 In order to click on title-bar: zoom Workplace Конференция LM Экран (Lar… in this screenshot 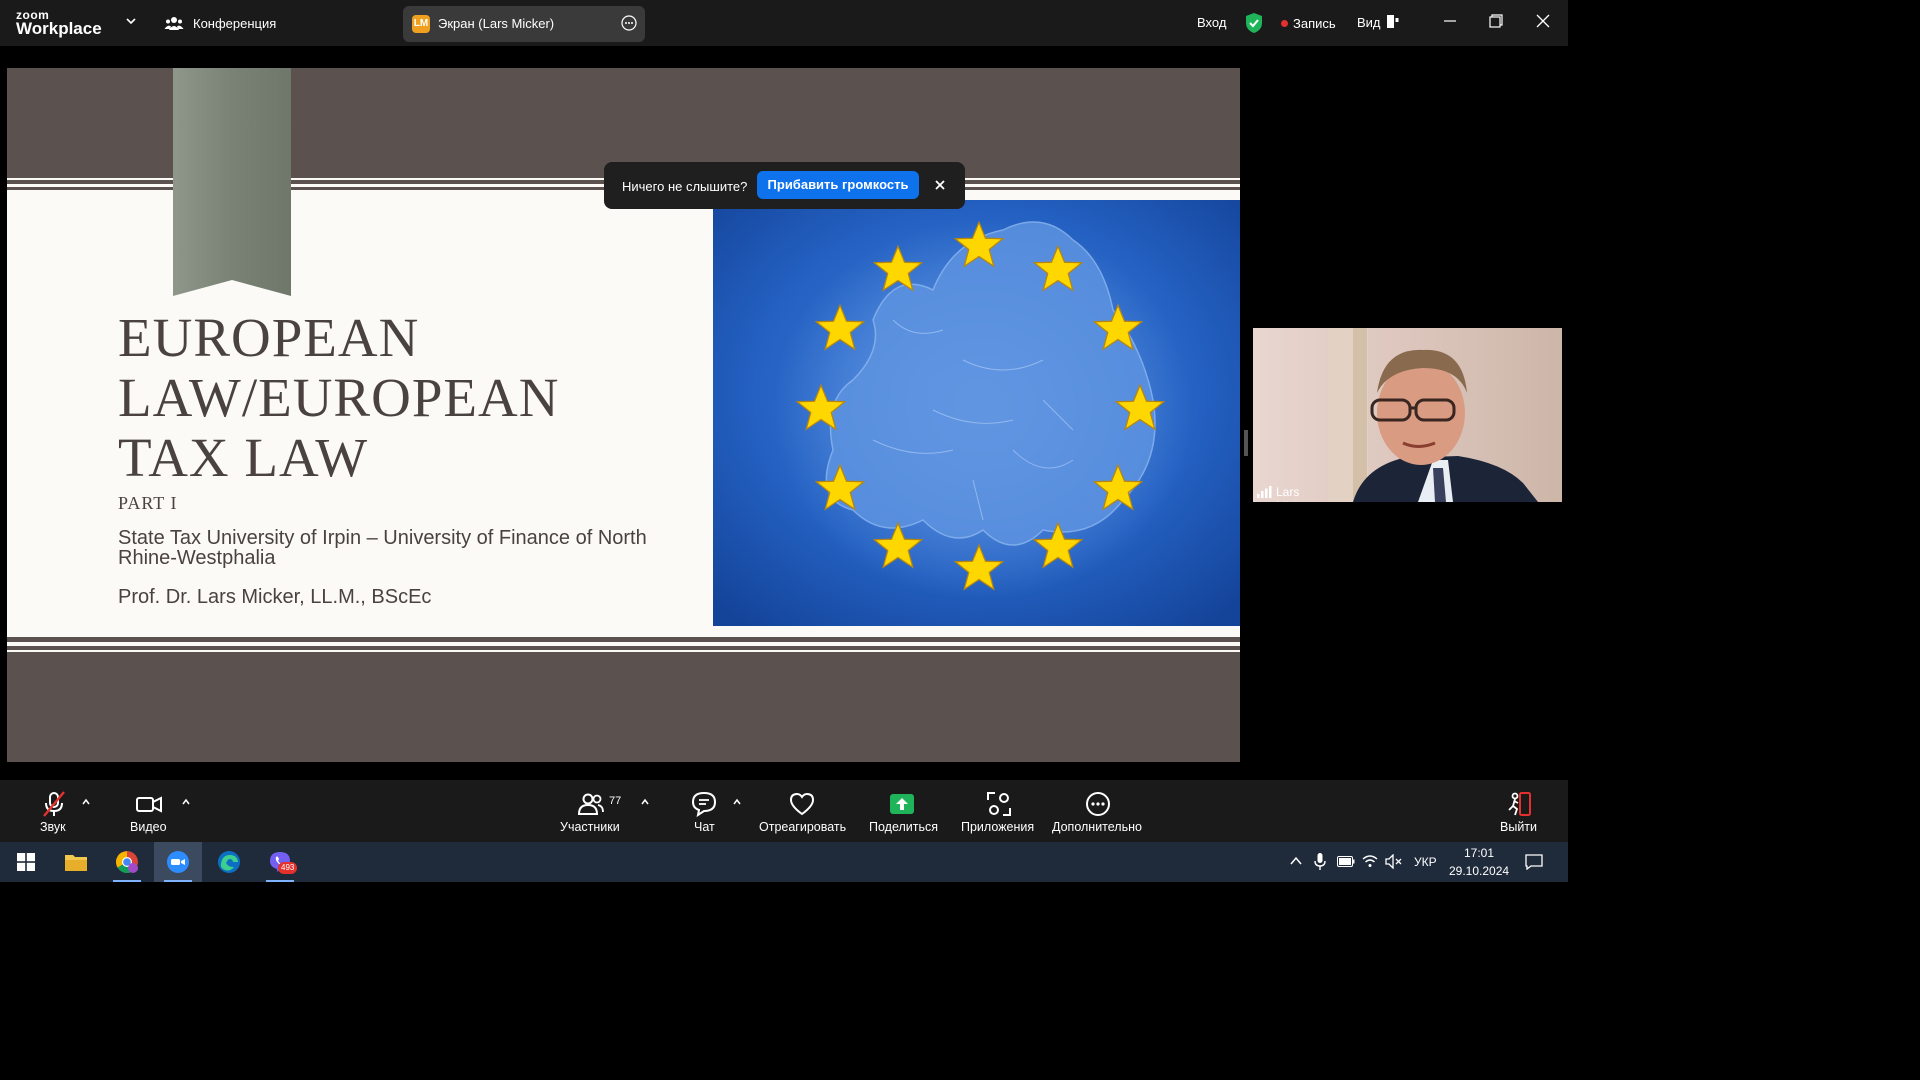, I will do `click(784, 23)`.